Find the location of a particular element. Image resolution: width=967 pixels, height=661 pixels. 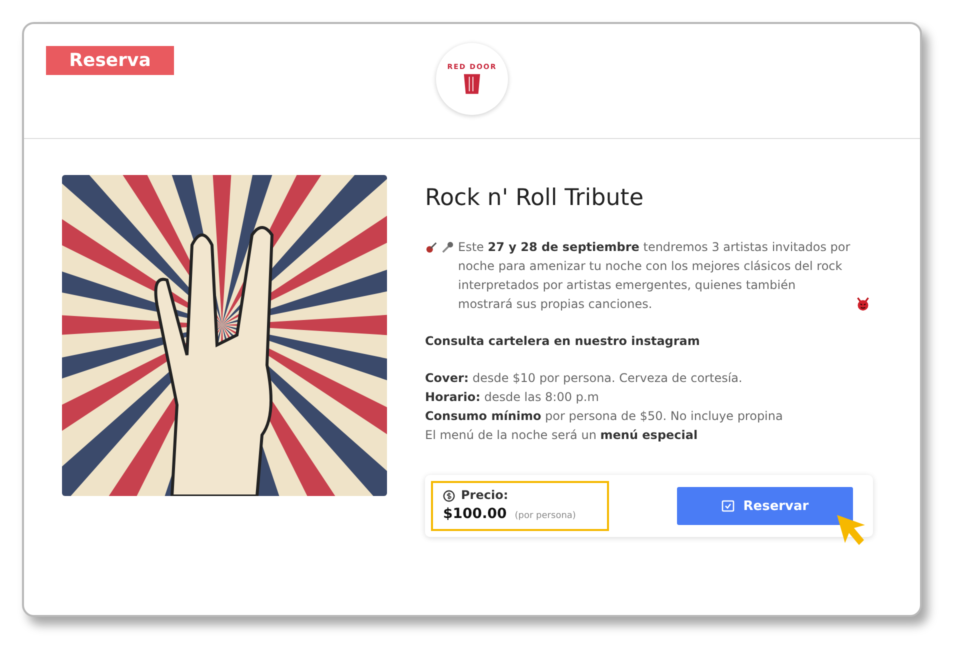

event-title: Rock n' Roll Tribute is located at coordinates (534, 198).